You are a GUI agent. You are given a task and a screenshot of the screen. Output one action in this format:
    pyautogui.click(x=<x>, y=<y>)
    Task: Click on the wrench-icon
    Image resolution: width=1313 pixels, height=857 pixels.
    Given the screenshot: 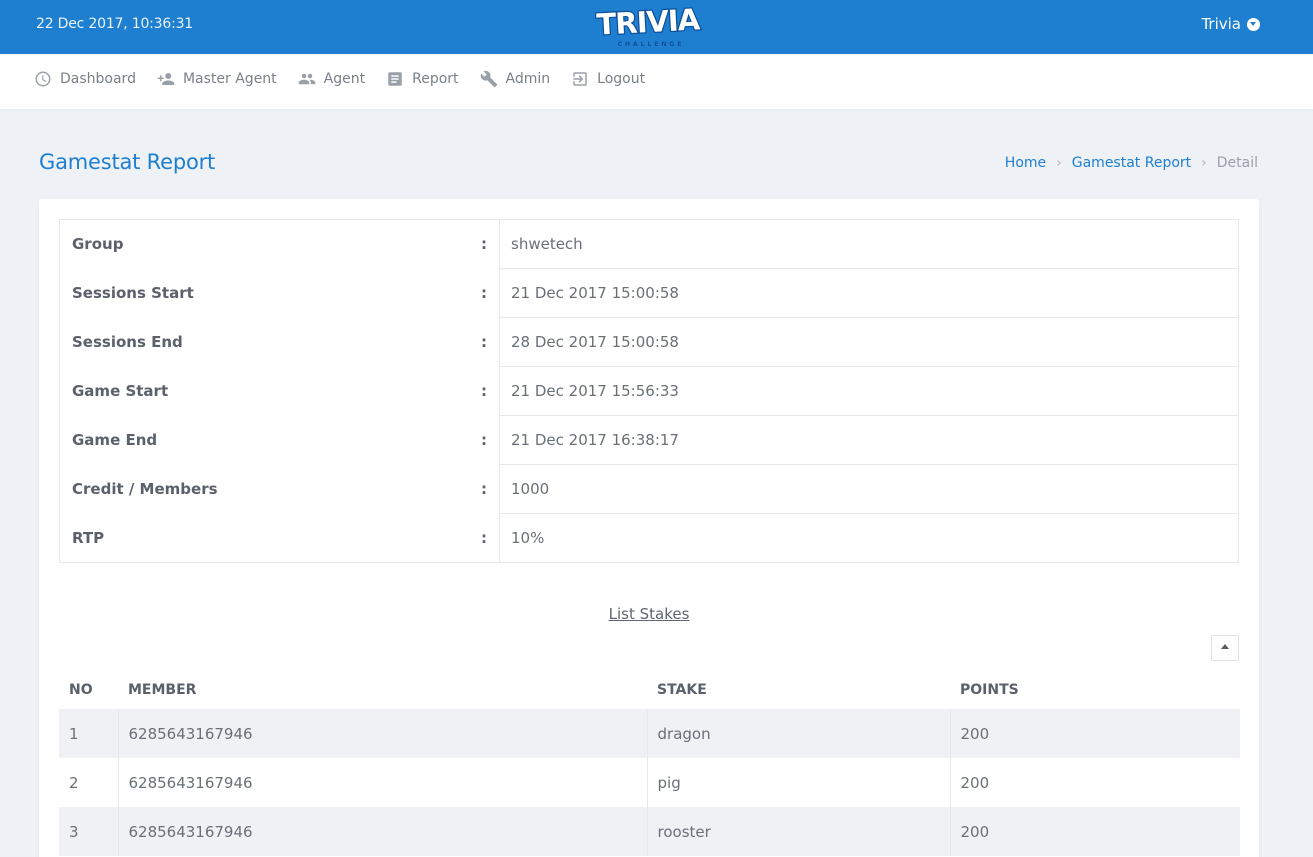 What is the action you would take?
    pyautogui.click(x=488, y=79)
    